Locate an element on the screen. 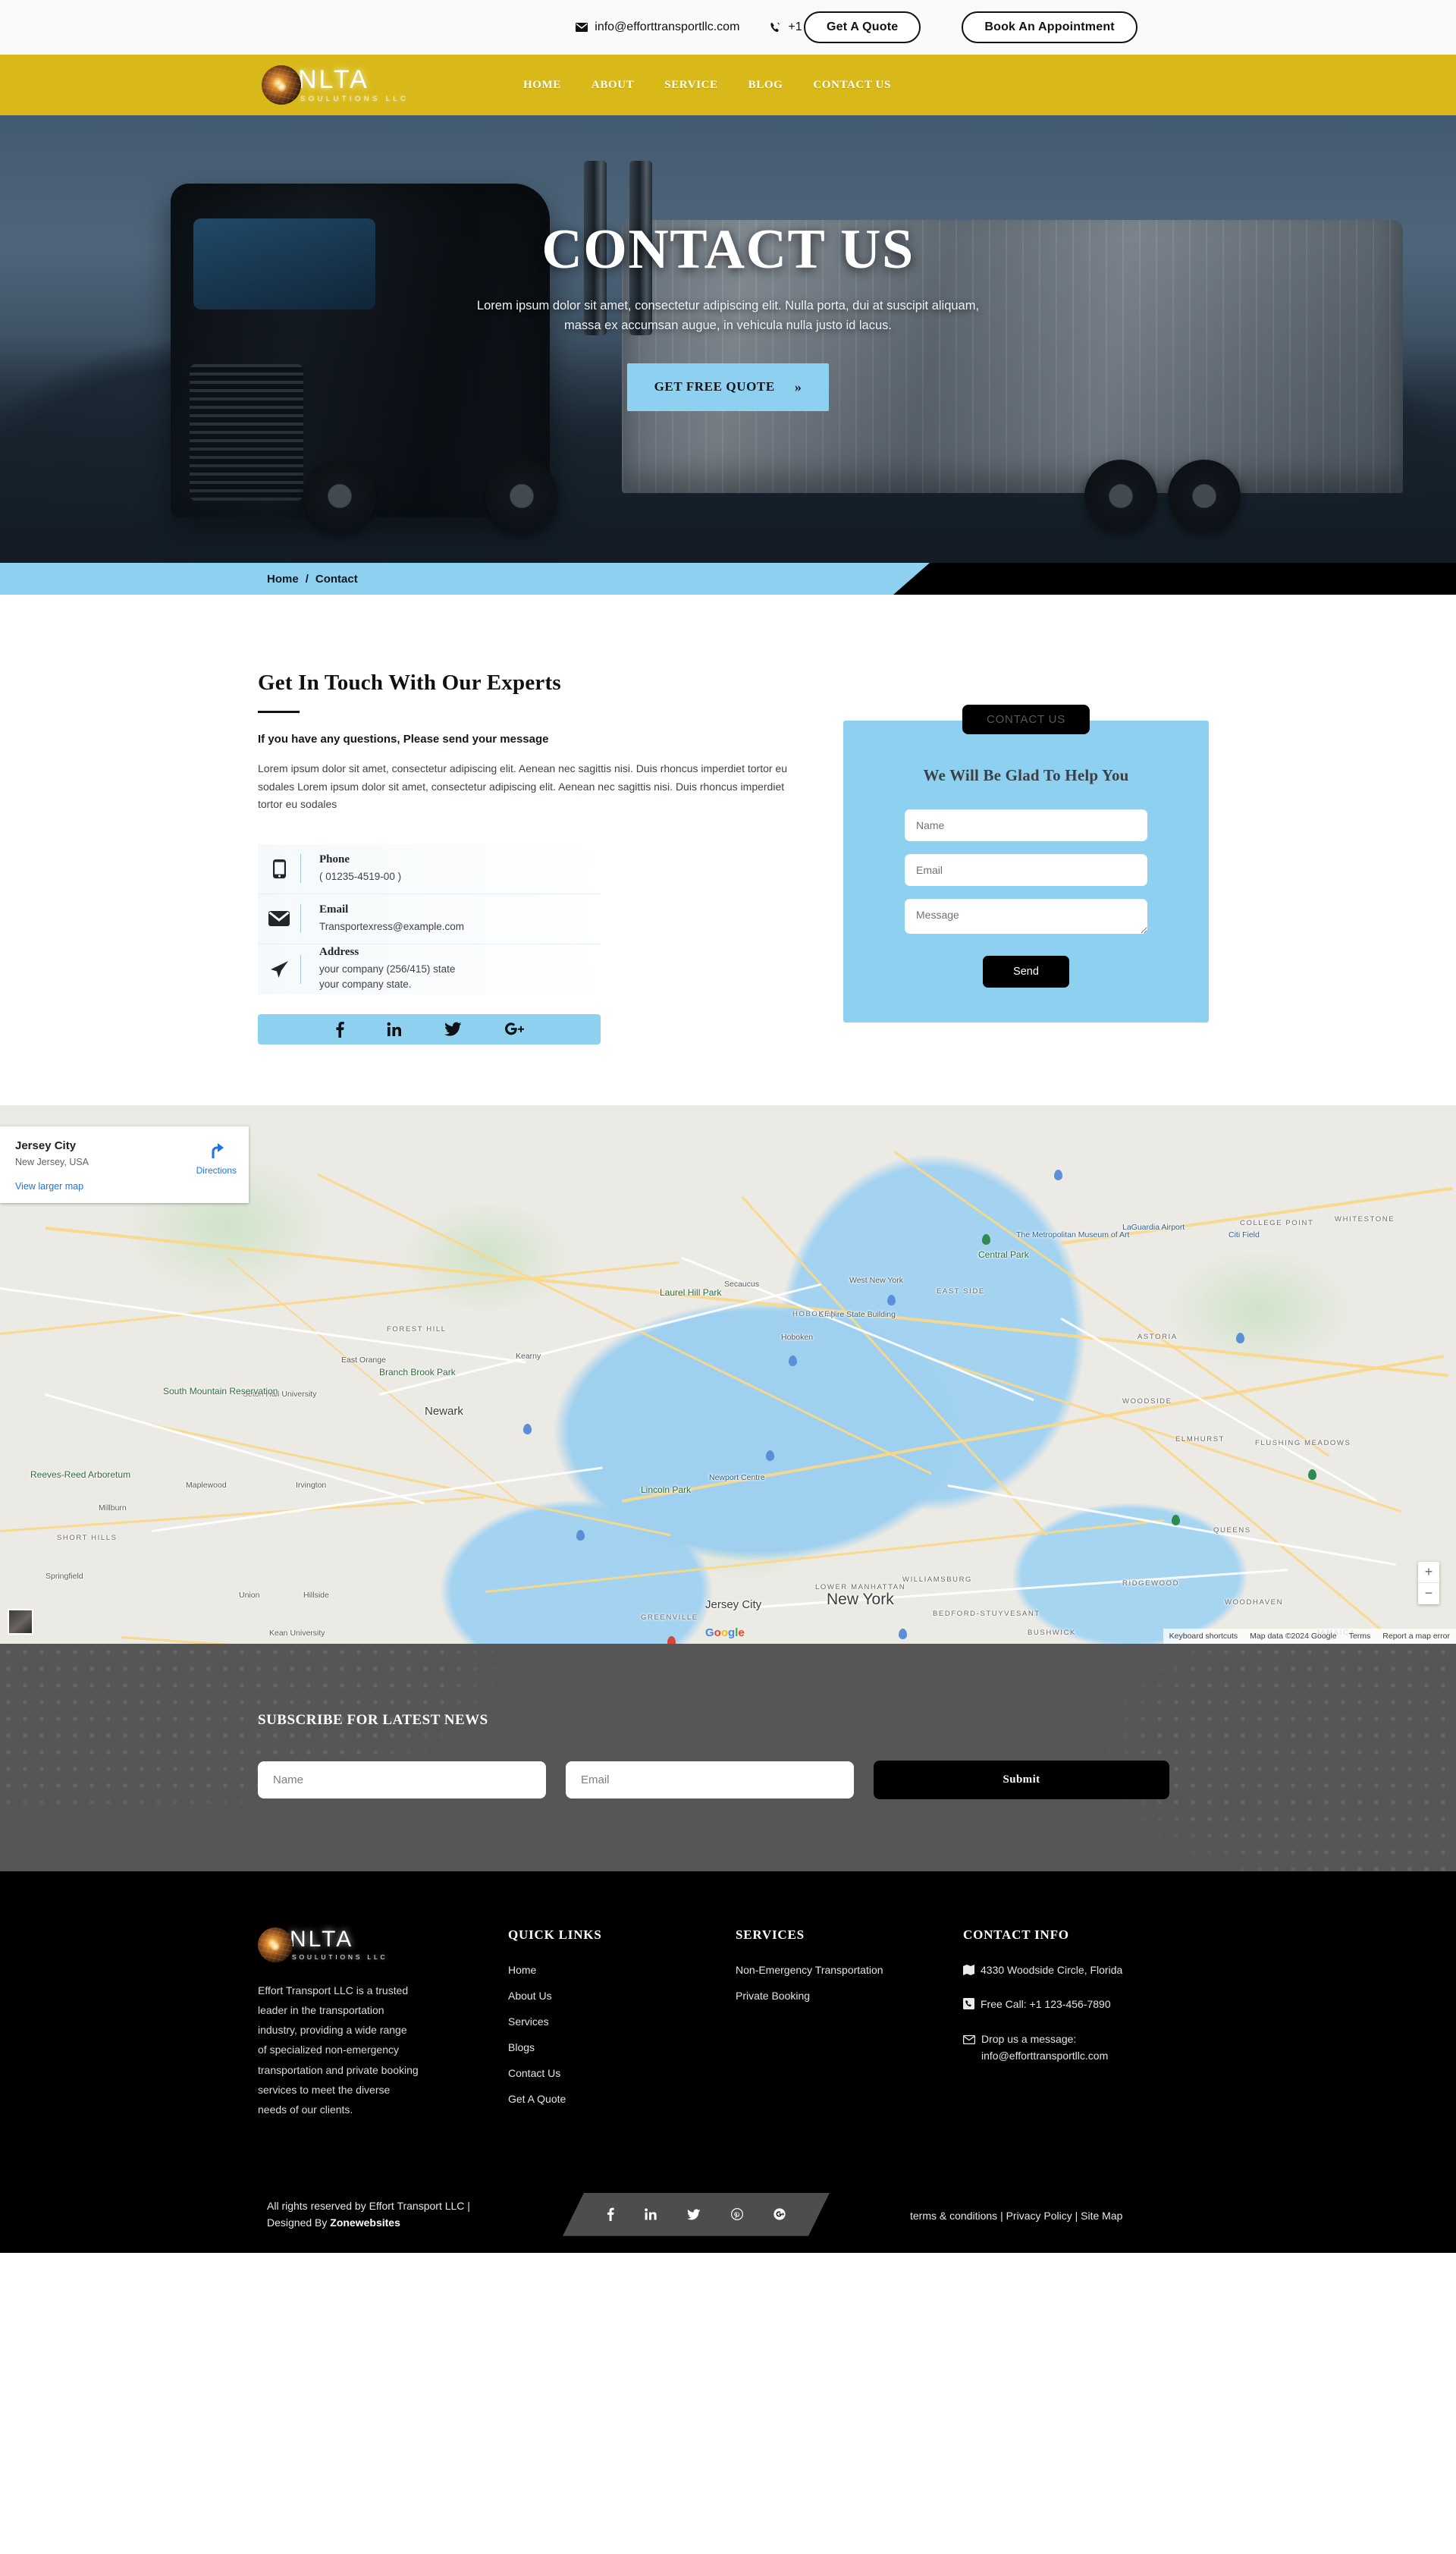 Image resolution: width=1456 pixels, height=2554 pixels. get-a-quote-button: Get A Quote is located at coordinates (862, 27).